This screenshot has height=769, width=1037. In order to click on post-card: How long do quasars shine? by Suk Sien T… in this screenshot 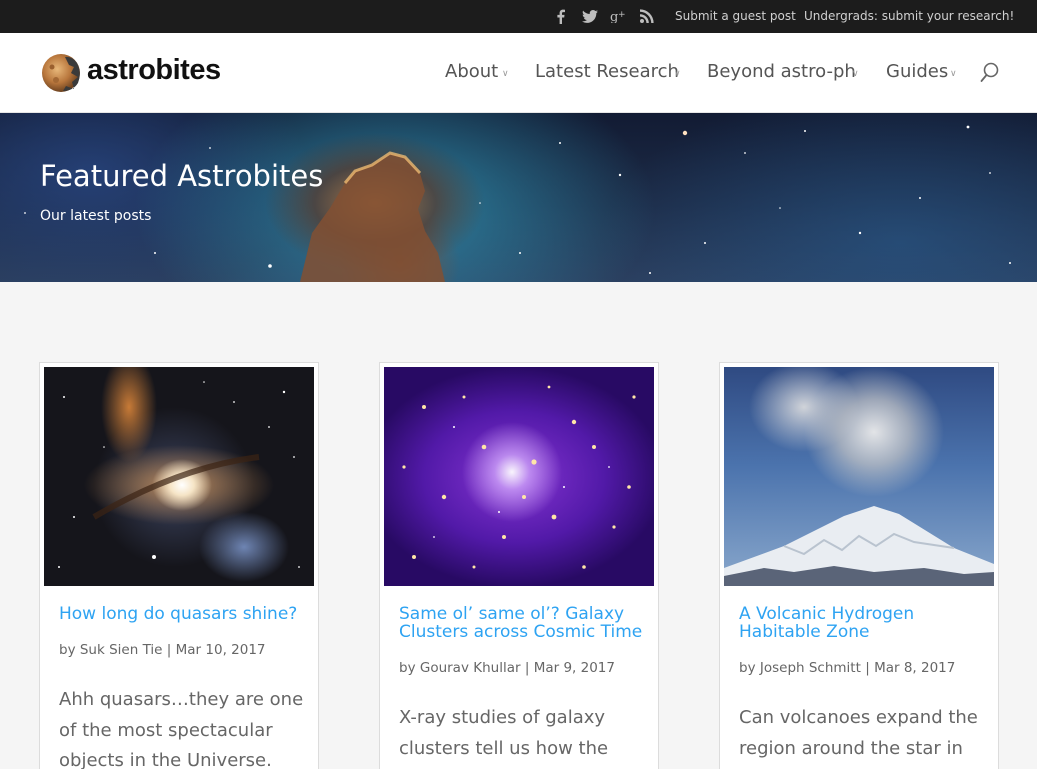, I will do `click(179, 565)`.